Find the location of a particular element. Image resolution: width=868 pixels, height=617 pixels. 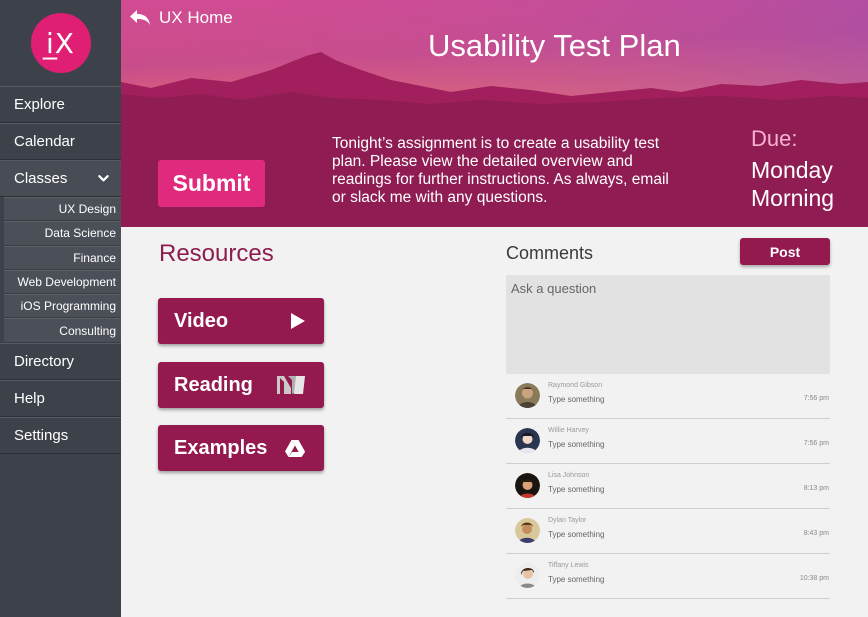

google-drive-icon is located at coordinates (295, 448).